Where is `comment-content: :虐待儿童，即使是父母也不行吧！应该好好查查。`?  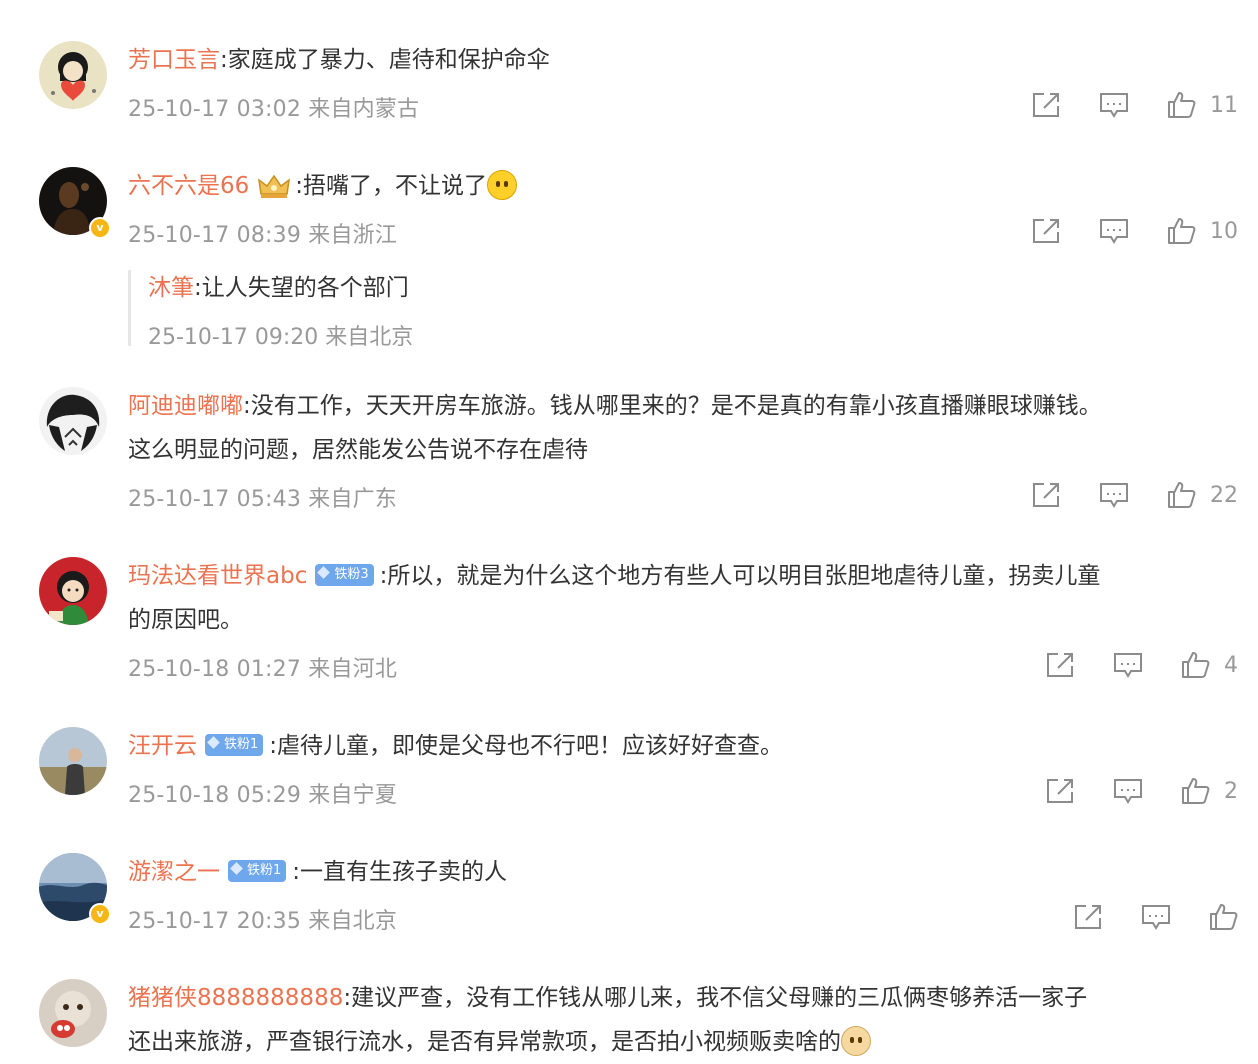 comment-content: :虐待儿童，即使是父母也不行吧！应该好好查查。 is located at coordinates (526, 746).